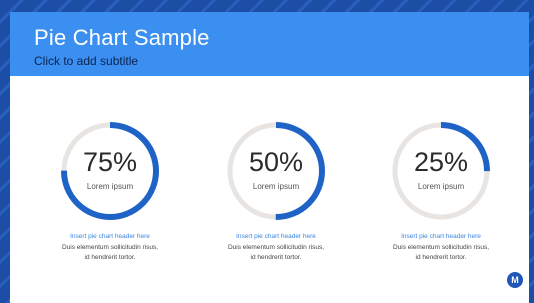 Image resolution: width=534 pixels, height=303 pixels. What do you see at coordinates (276, 257) in the screenshot?
I see `chart-body-2-line-2: id hendrerit tortor.` at bounding box center [276, 257].